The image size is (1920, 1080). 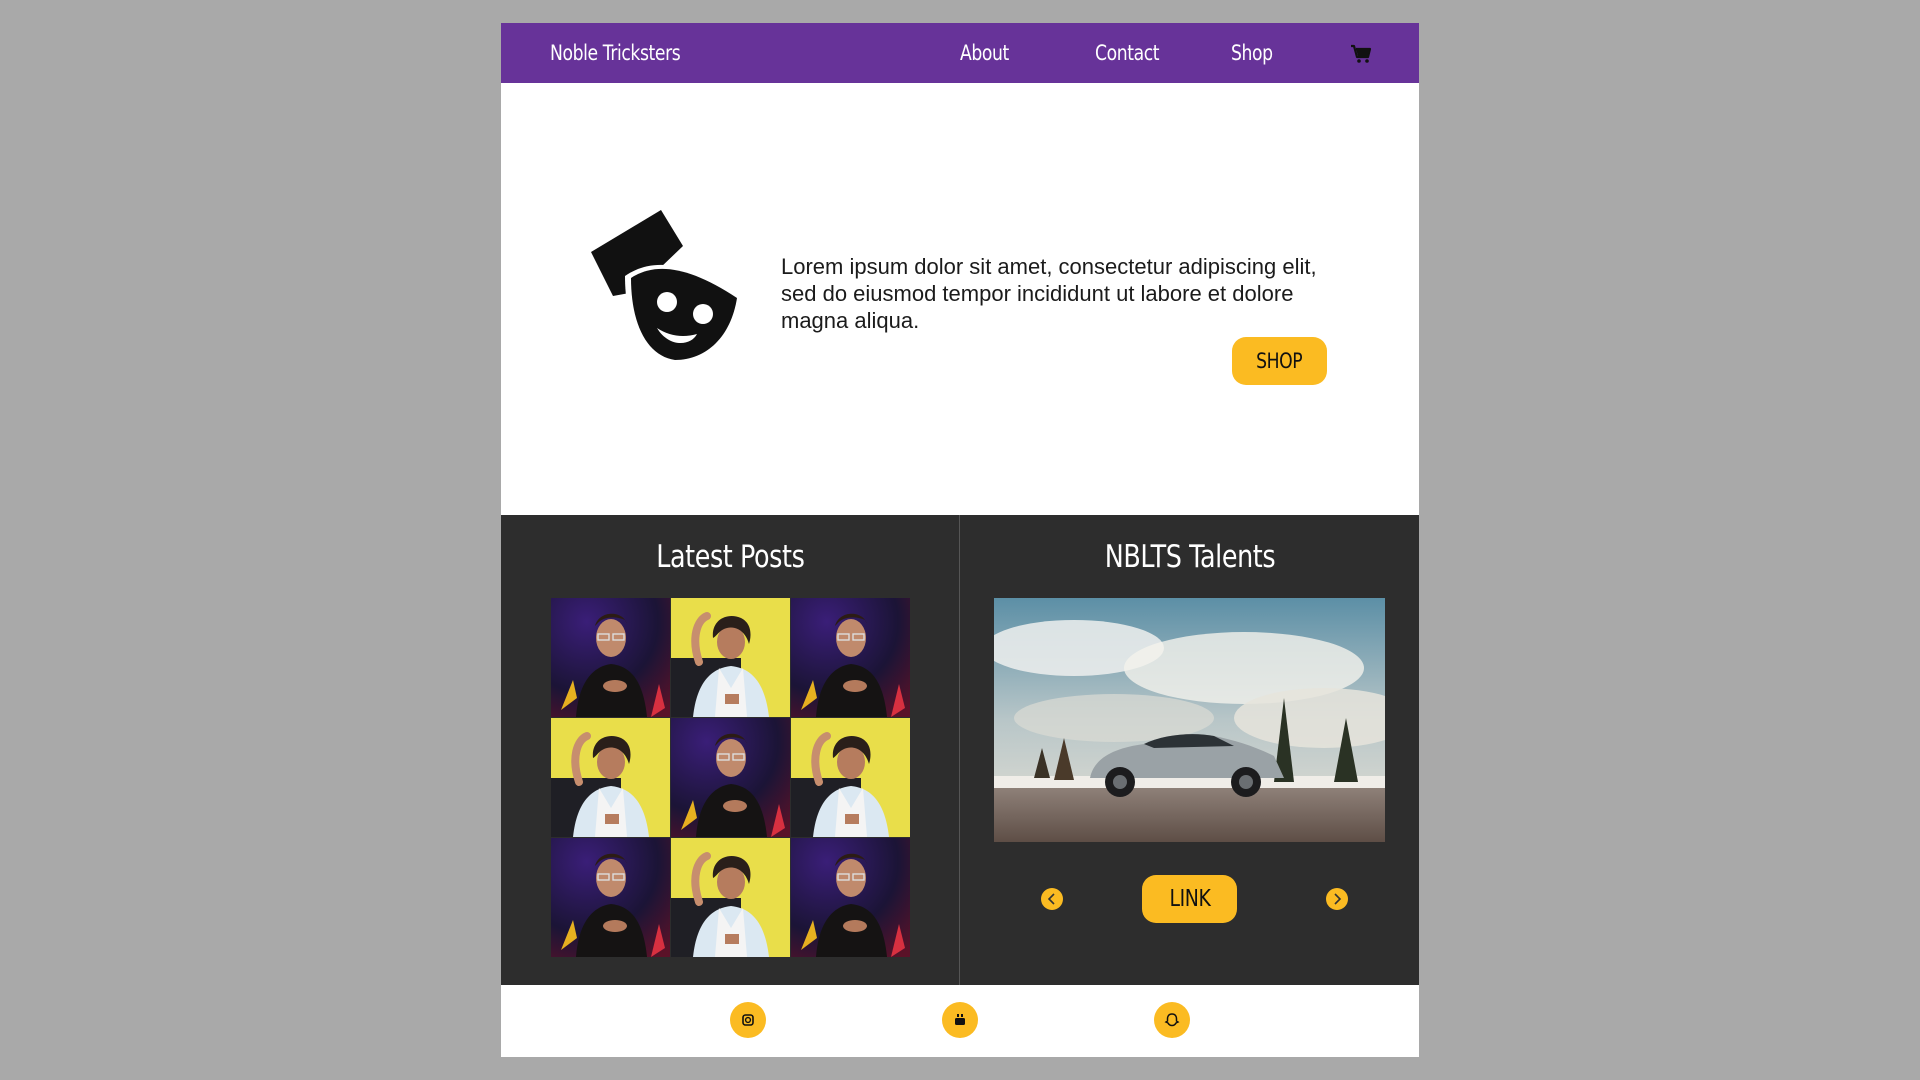 I want to click on link-button: LINK, so click(x=1189, y=899).